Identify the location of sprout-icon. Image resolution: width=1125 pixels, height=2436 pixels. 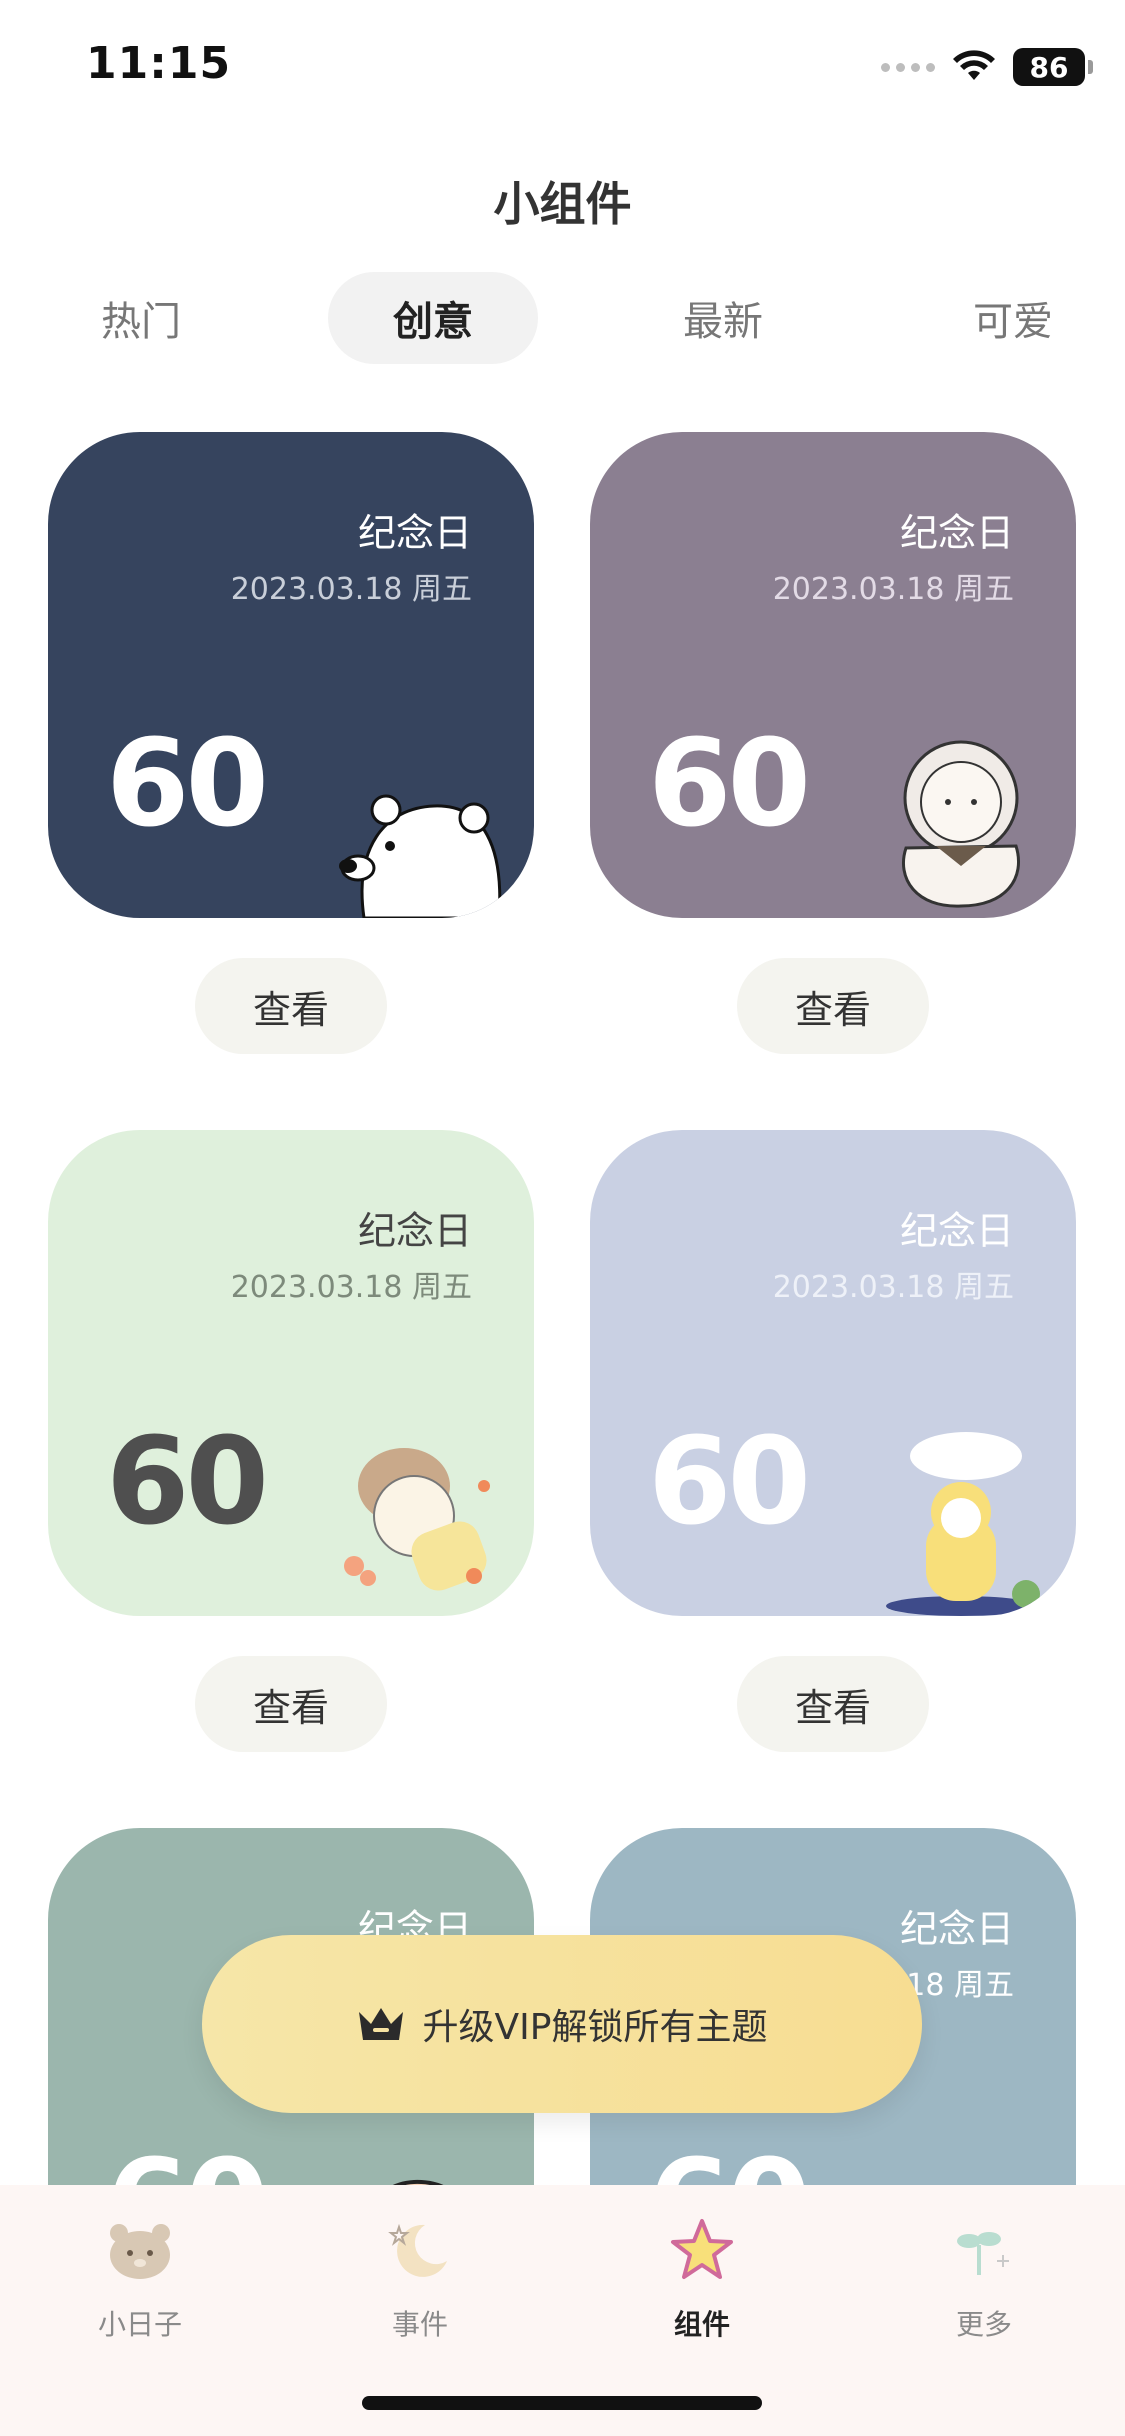
(983, 2253).